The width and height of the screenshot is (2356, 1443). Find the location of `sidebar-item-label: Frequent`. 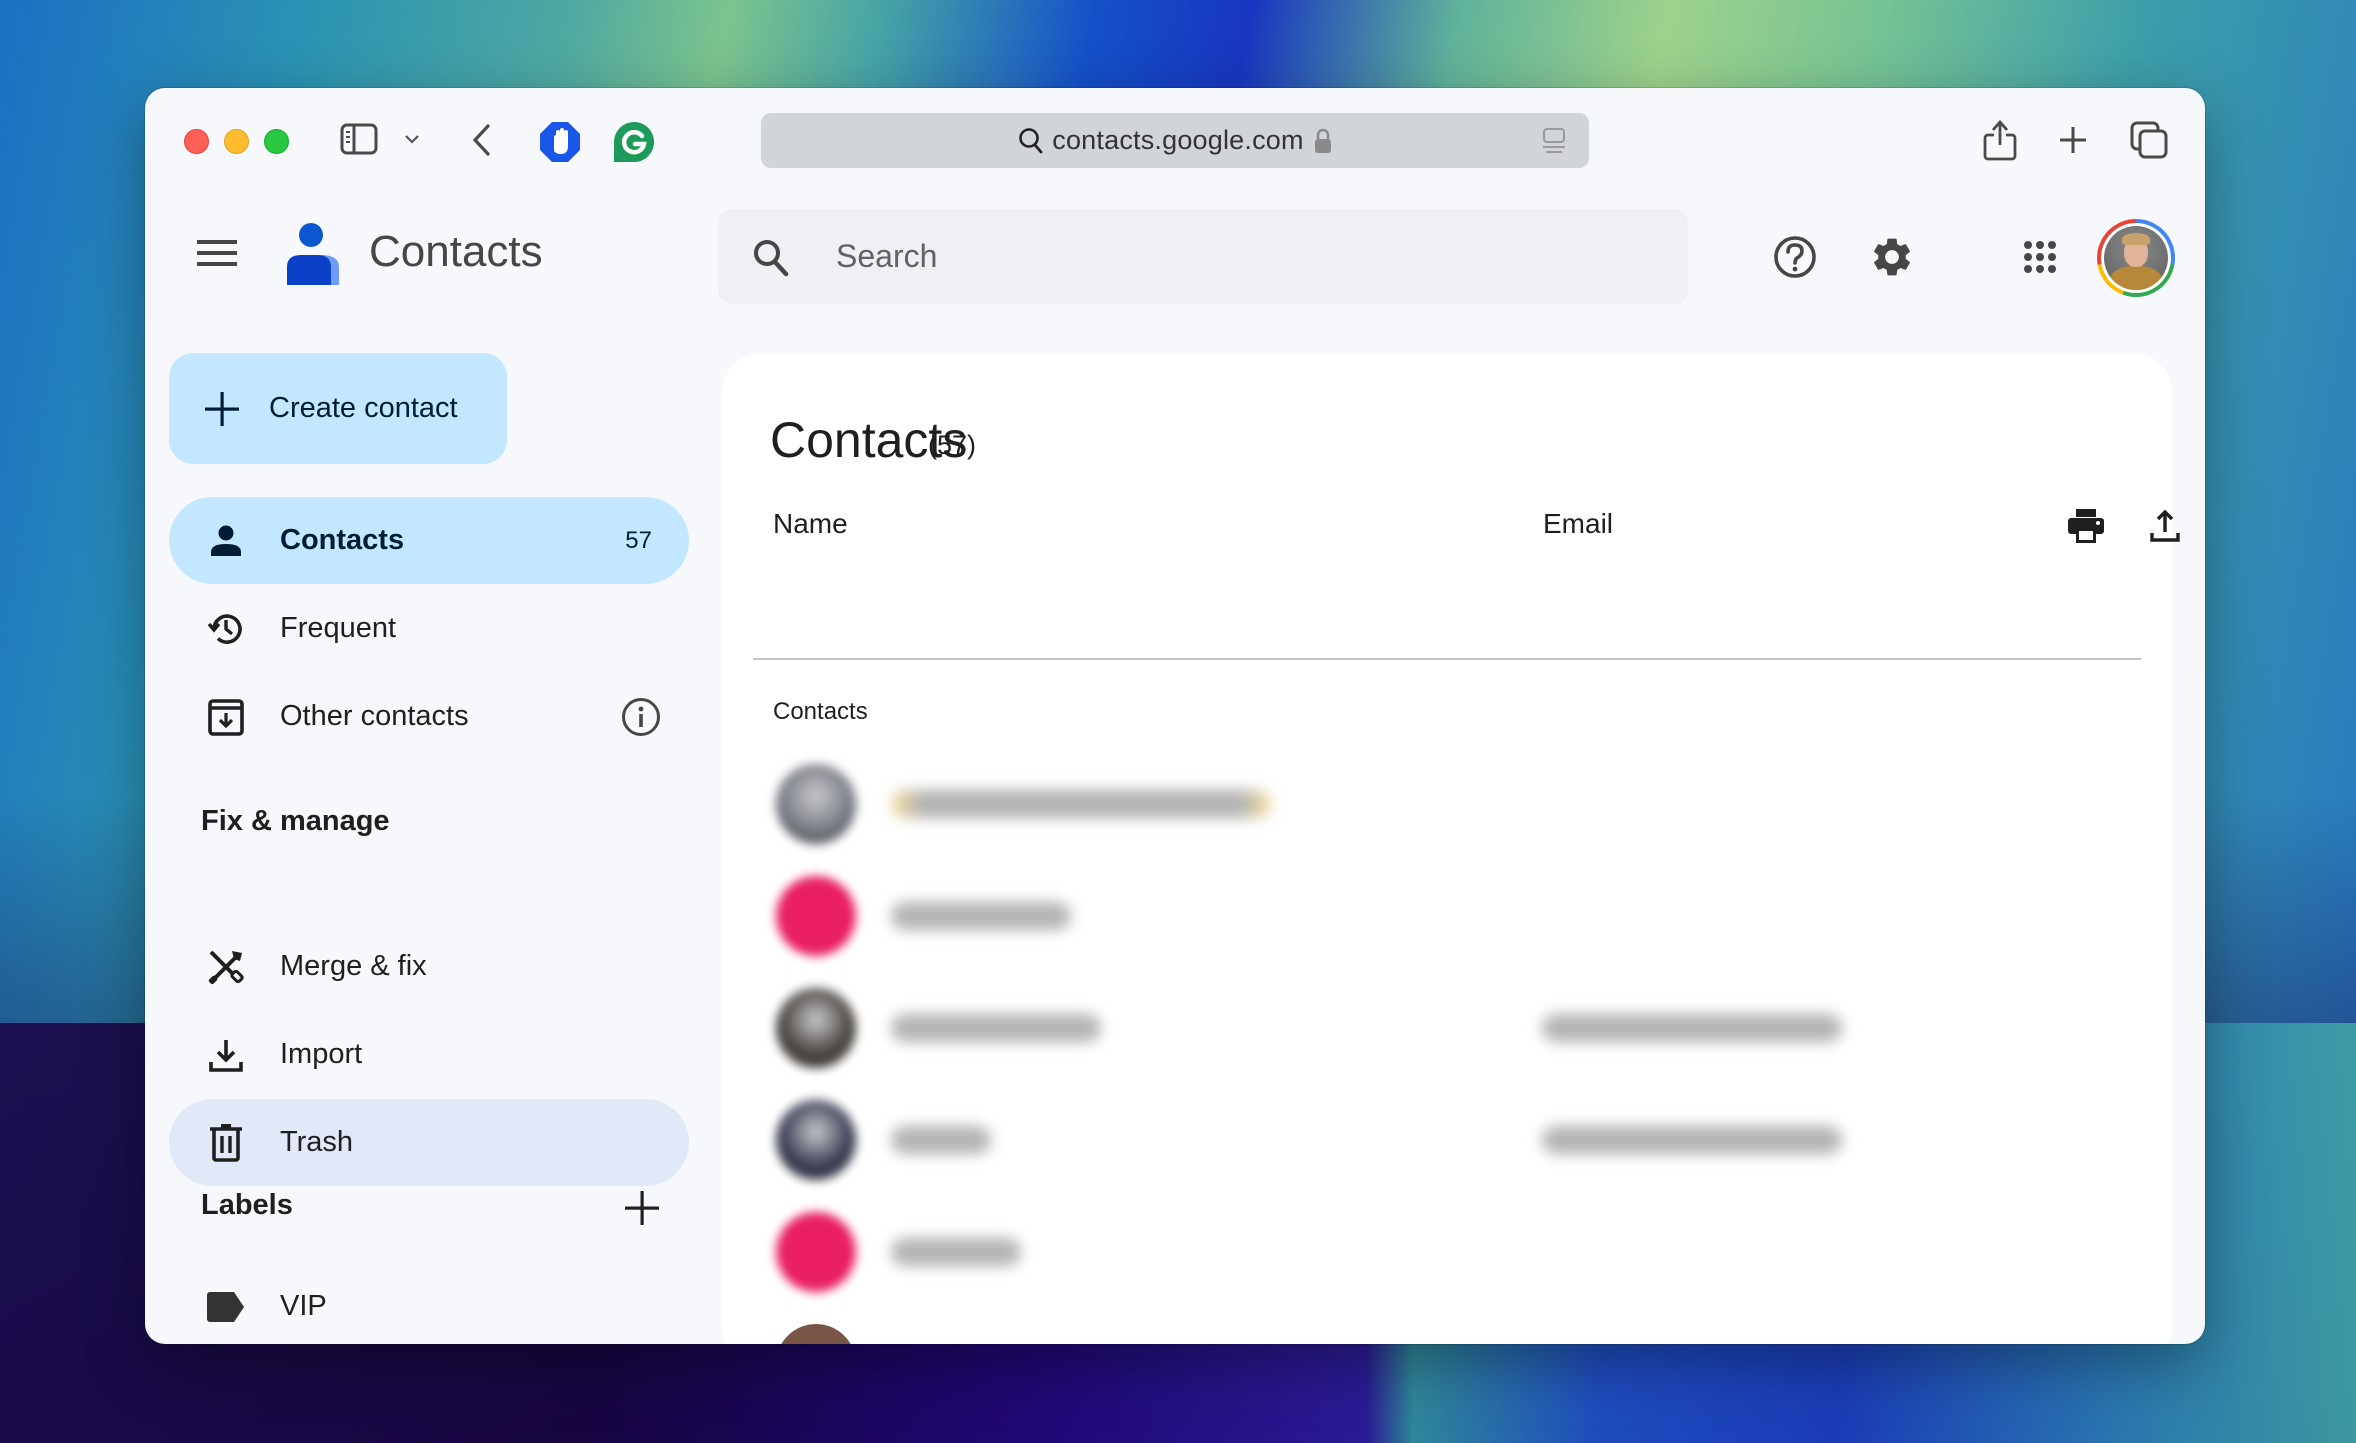

sidebar-item-label: Frequent is located at coordinates (338, 628).